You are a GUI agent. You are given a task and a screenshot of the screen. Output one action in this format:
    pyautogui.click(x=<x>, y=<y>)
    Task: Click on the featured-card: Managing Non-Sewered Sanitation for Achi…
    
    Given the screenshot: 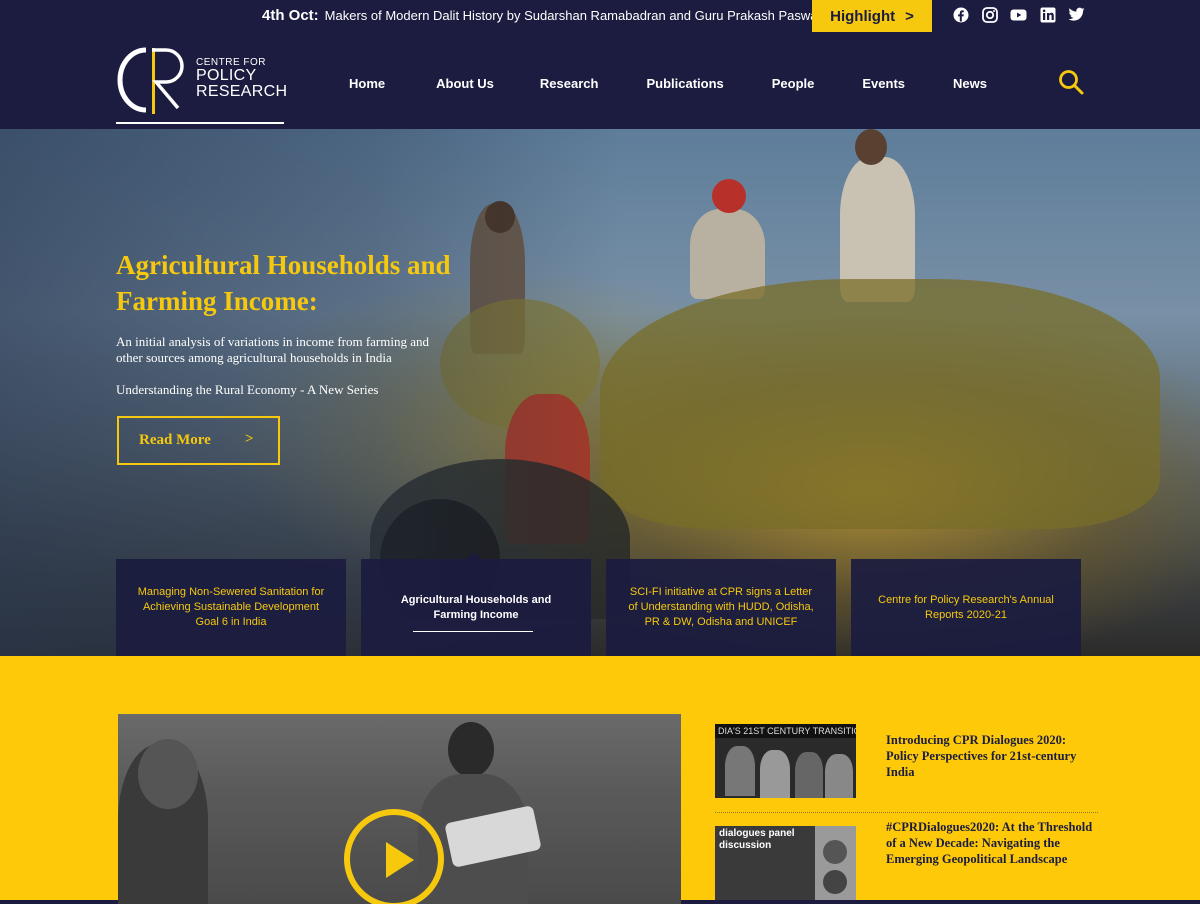 What is the action you would take?
    pyautogui.click(x=231, y=607)
    